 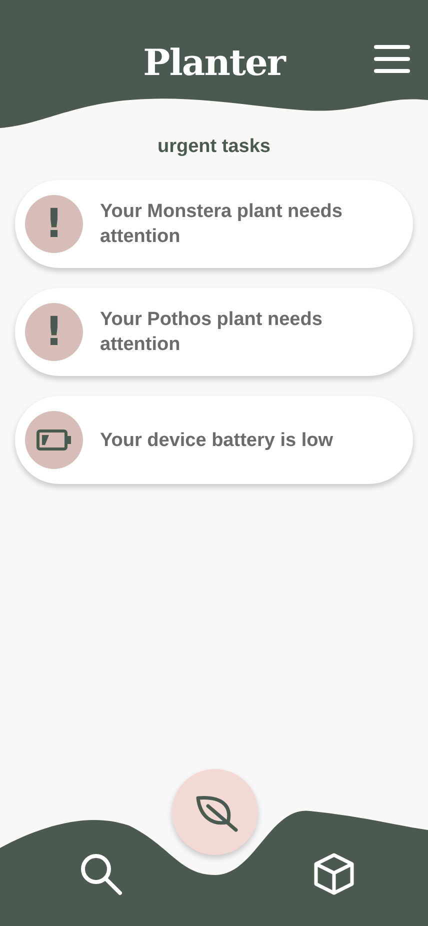 I want to click on section-heading: urgent tasks, so click(x=214, y=147).